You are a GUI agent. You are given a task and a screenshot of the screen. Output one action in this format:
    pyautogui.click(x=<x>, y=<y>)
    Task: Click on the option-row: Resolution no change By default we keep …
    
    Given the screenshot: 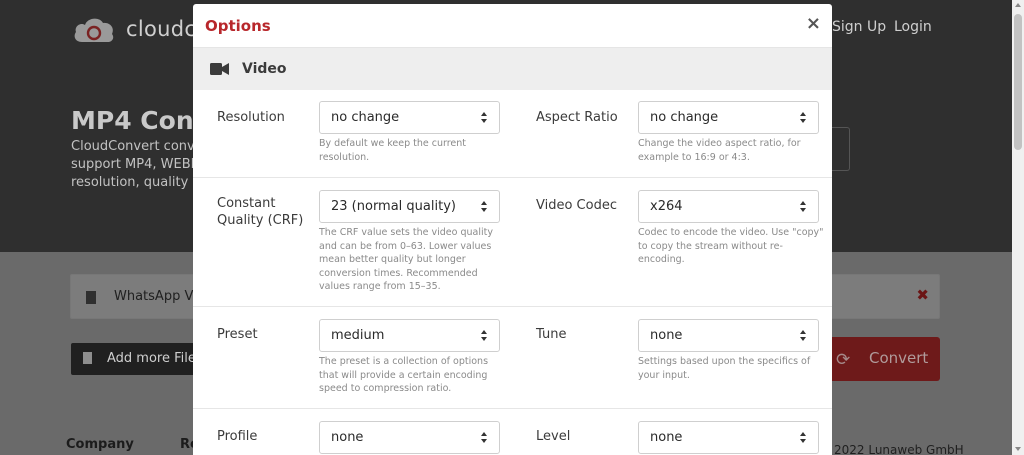 What is the action you would take?
    pyautogui.click(x=512, y=134)
    